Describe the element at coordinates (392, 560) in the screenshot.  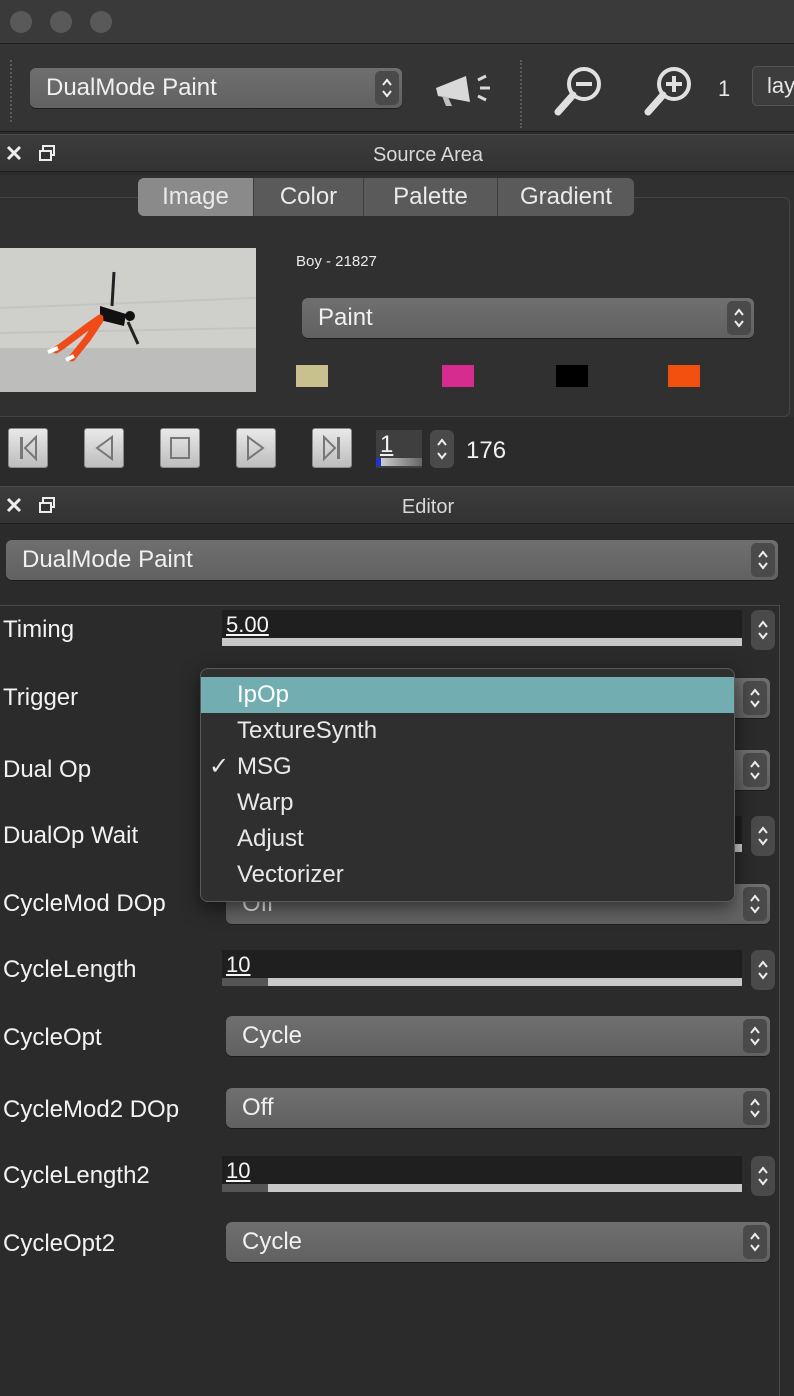
I see `preset-select: DualMode Paint` at that location.